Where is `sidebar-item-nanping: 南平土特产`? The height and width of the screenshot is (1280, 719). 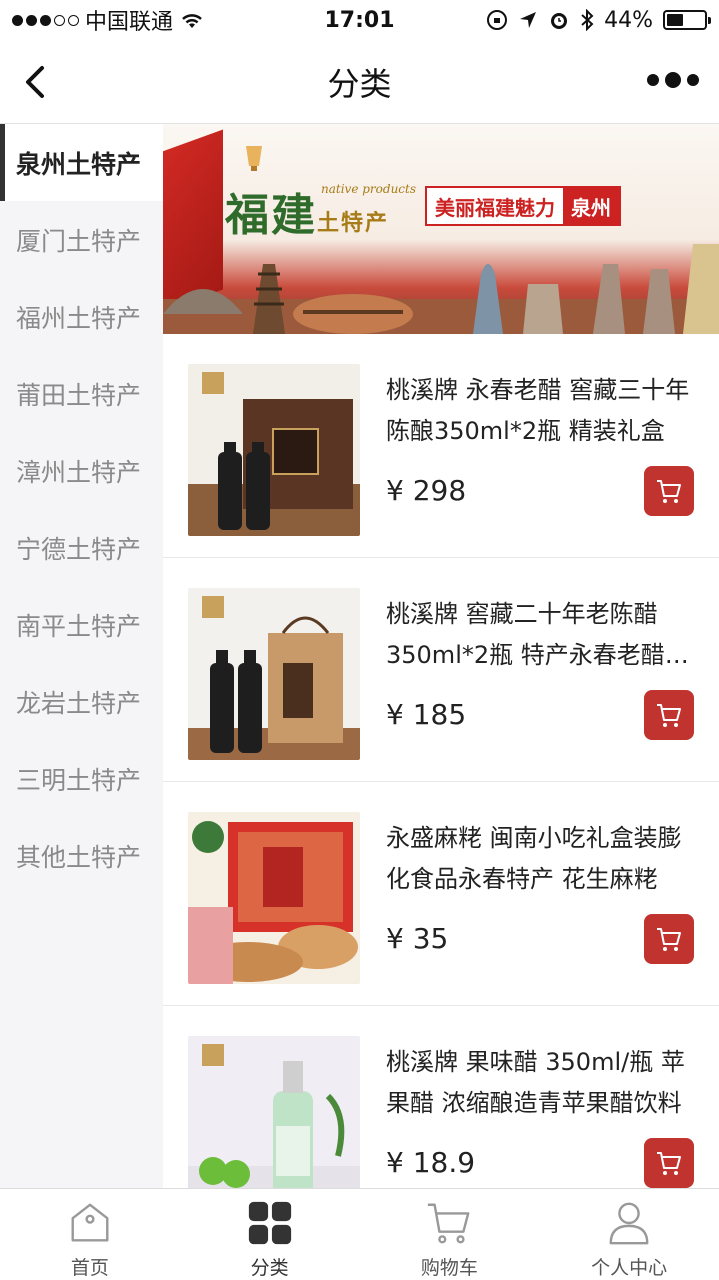
sidebar-item-nanping: 南平土特产 is located at coordinates (81, 624).